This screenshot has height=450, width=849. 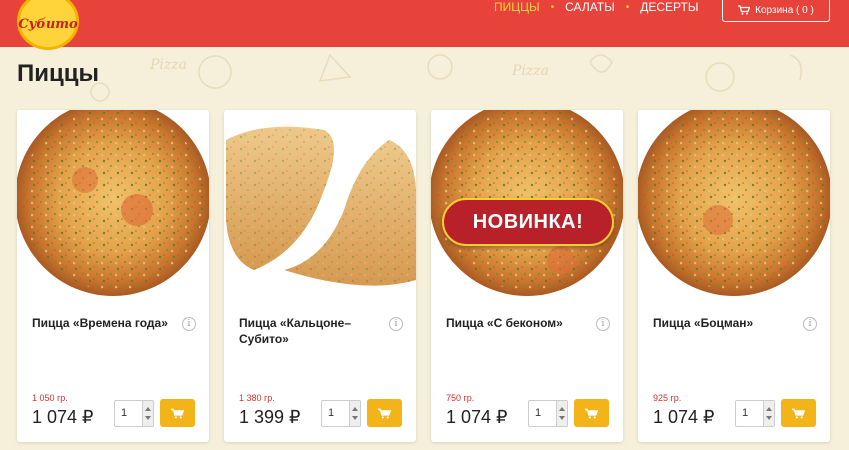 What do you see at coordinates (257, 398) in the screenshot?
I see `product-weight: 1 380 гр.` at bounding box center [257, 398].